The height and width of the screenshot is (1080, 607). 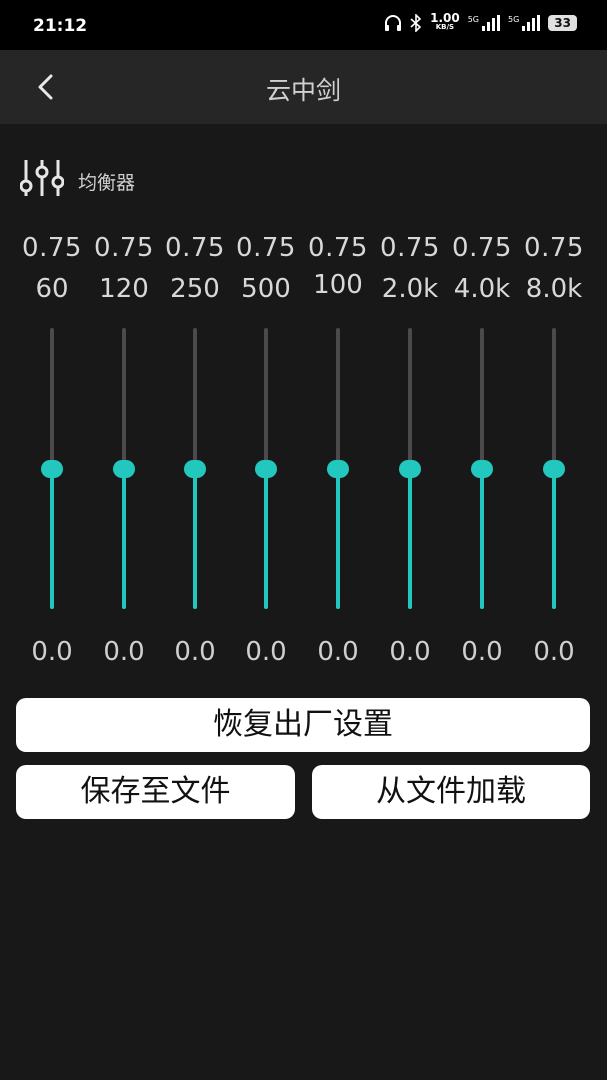 I want to click on bluetooth-icon, so click(x=416, y=23).